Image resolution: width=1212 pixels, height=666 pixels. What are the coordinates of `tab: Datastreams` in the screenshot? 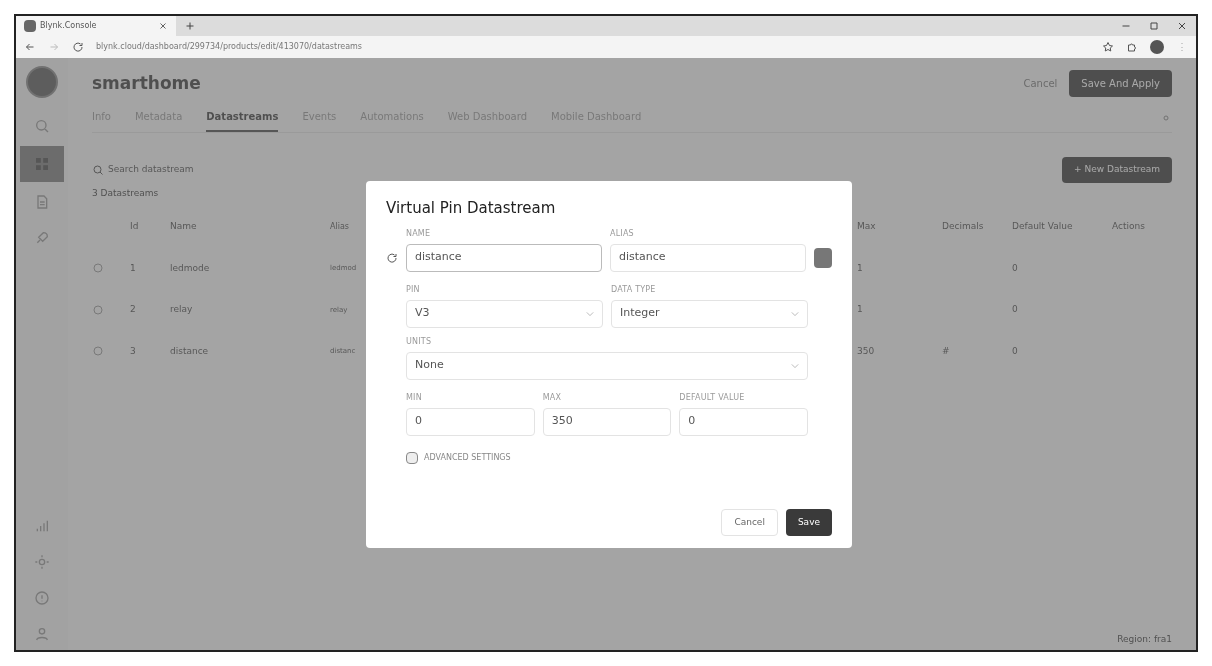 It's located at (242, 120).